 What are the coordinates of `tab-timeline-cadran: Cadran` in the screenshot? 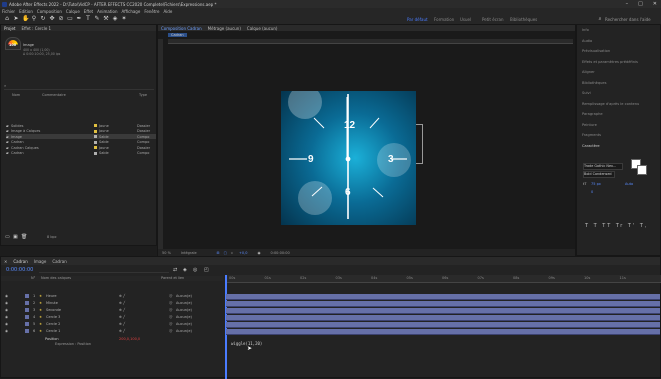 It's located at (20, 261).